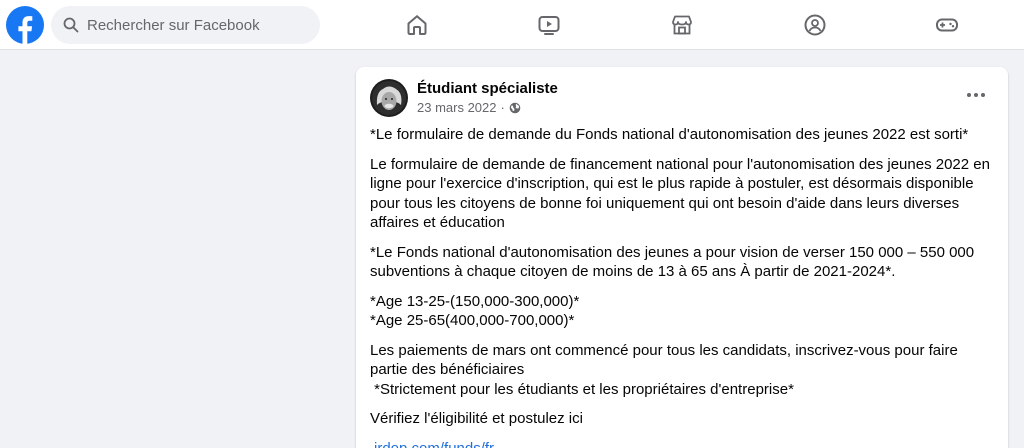 The height and width of the screenshot is (448, 1024). What do you see at coordinates (512, 25) in the screenshot?
I see `top-navigation-bar` at bounding box center [512, 25].